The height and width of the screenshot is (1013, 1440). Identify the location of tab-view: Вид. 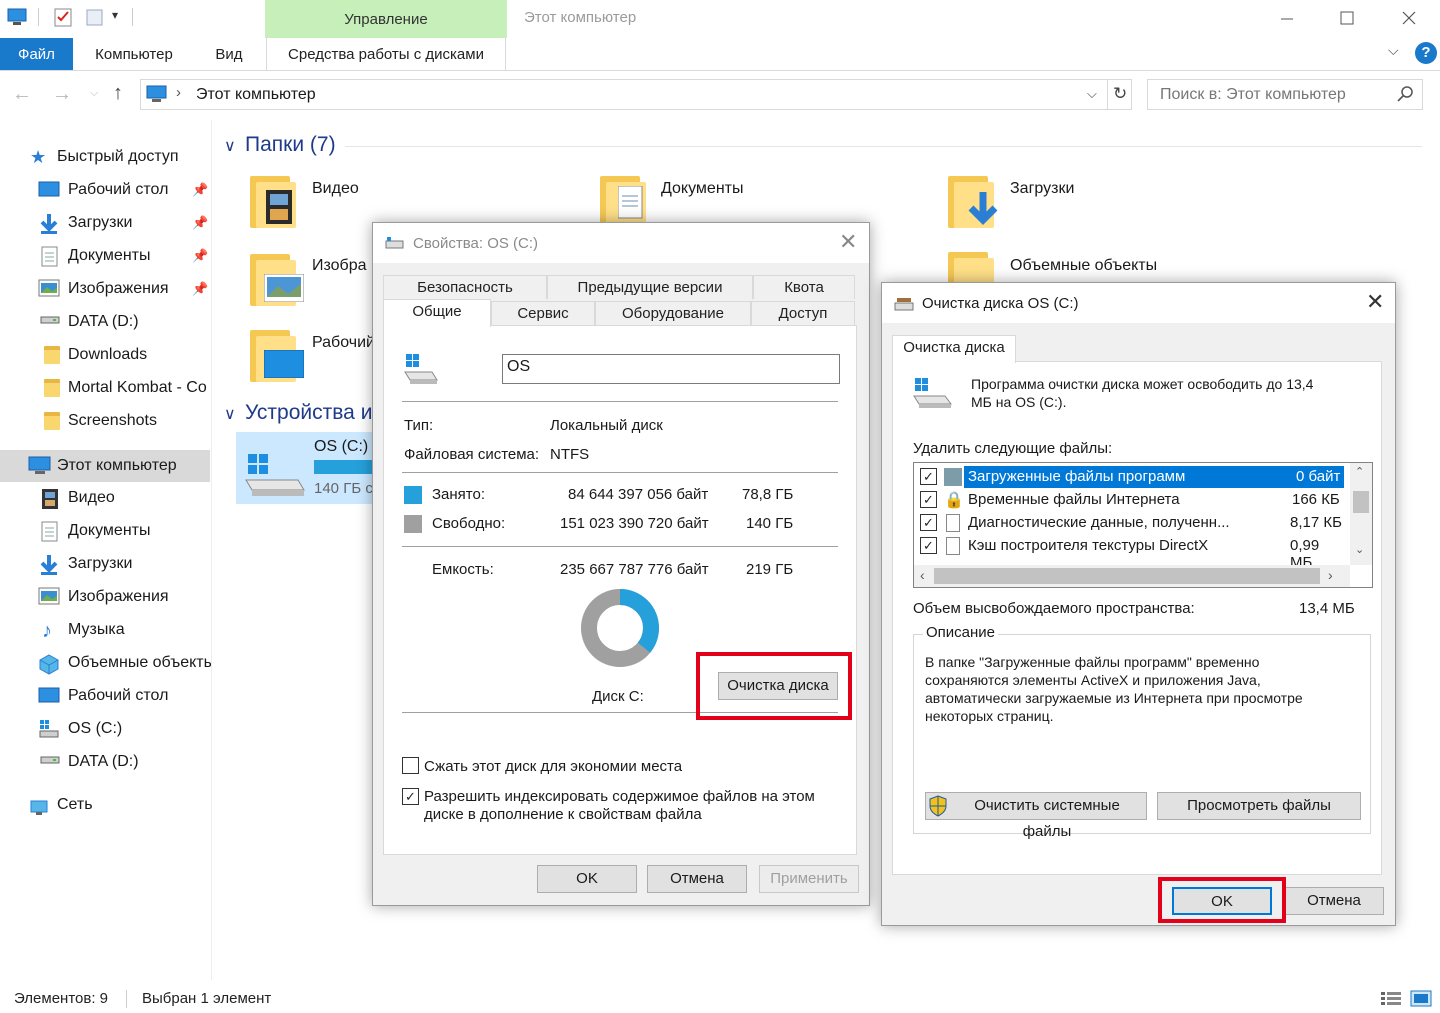
(229, 54).